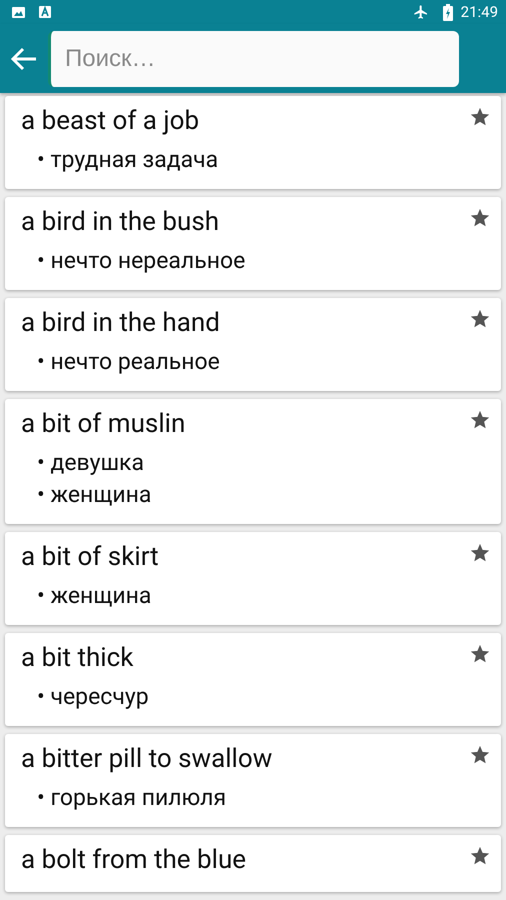 The height and width of the screenshot is (900, 506). I want to click on phrase-title: a bit thick, so click(77, 658).